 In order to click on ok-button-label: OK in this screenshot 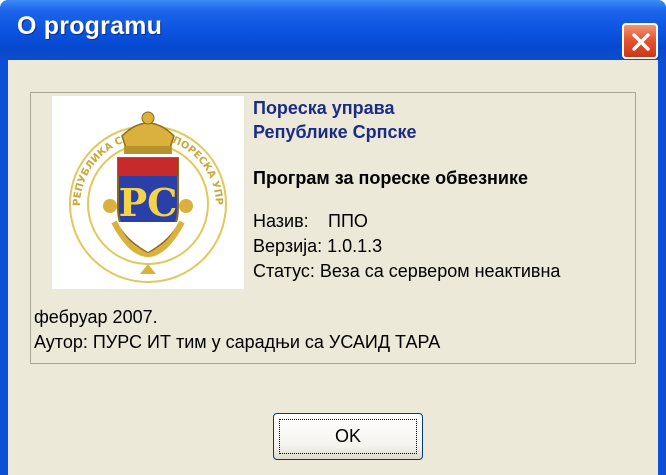, I will do `click(347, 436)`.